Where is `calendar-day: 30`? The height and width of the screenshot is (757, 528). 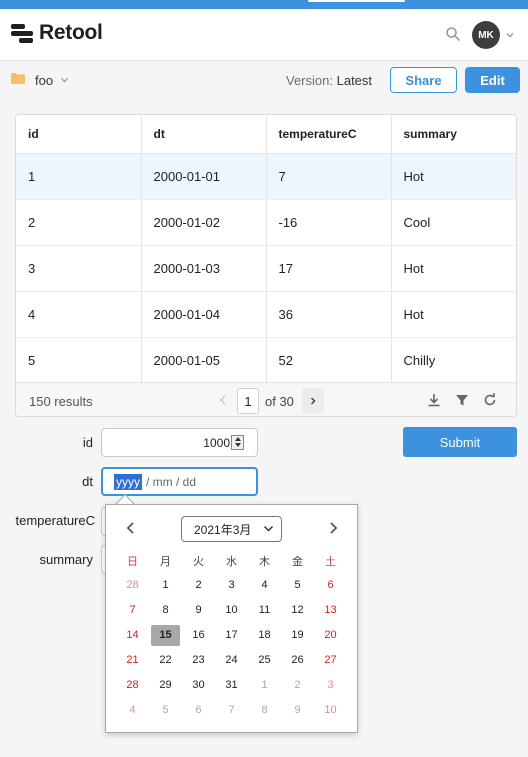 calendar-day: 30 is located at coordinates (198, 685).